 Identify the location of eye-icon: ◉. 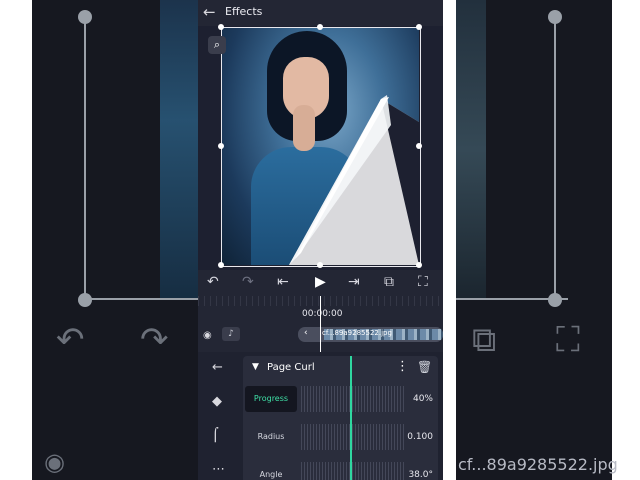
(207, 335).